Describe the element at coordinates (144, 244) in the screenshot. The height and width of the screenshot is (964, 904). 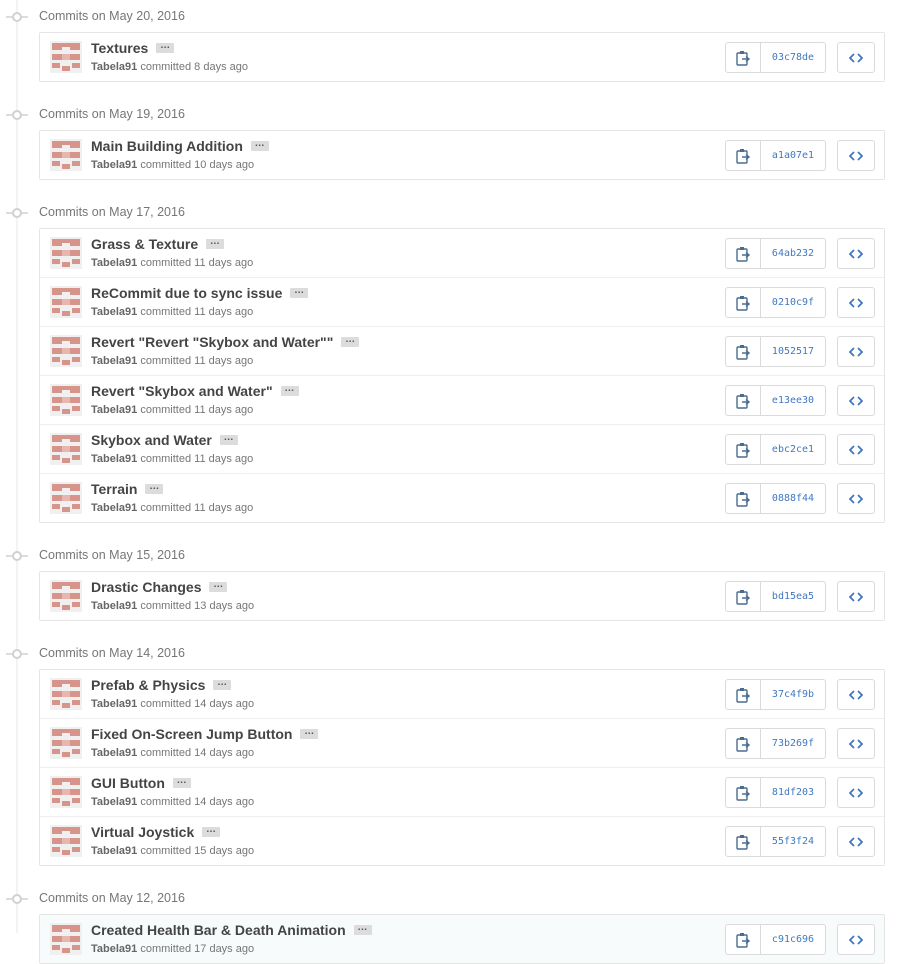
I see `commit-title-link: Grass & Texture` at that location.